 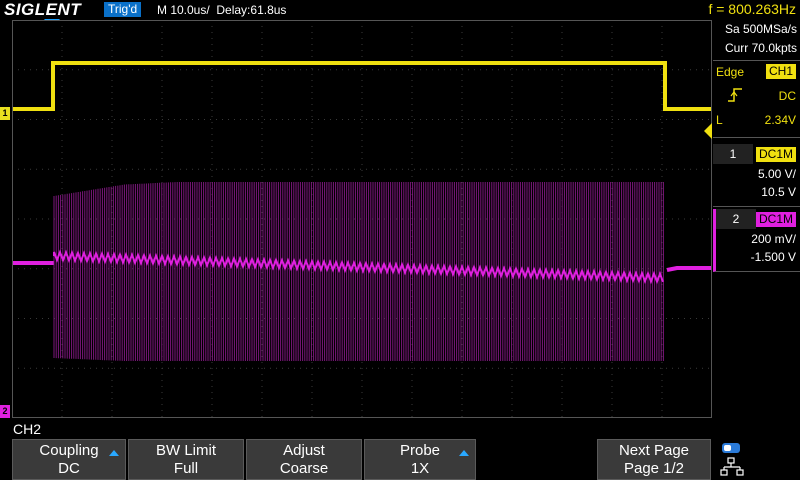 I want to click on ch2-scale: 200 mV/, so click(x=773, y=239).